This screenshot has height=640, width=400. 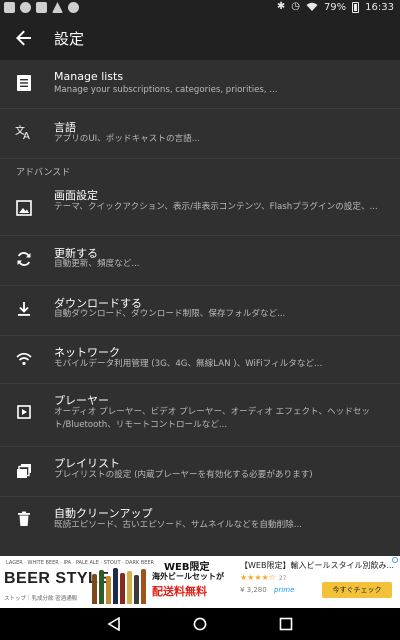 I want to click on wifi-status-icon, so click(x=312, y=6).